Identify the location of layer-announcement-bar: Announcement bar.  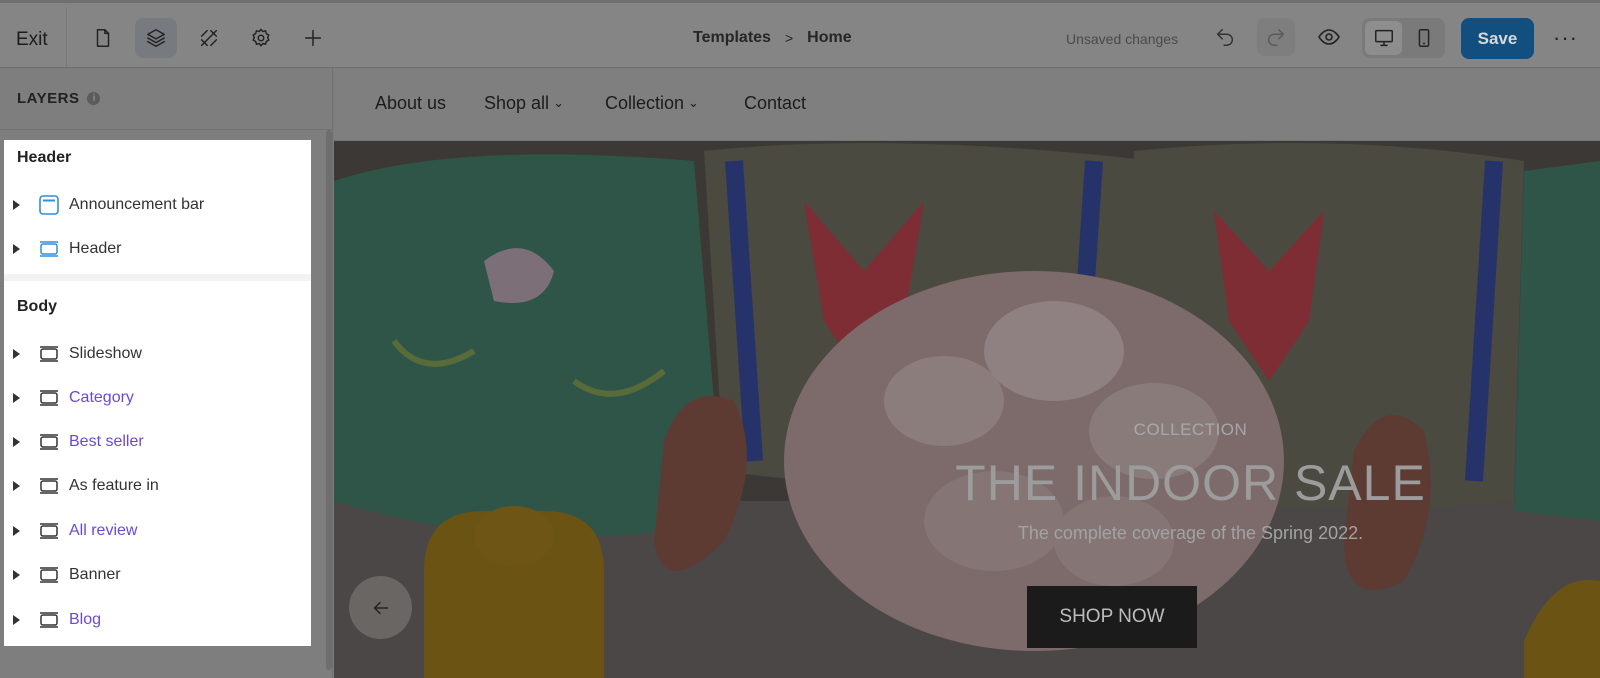
(157, 205).